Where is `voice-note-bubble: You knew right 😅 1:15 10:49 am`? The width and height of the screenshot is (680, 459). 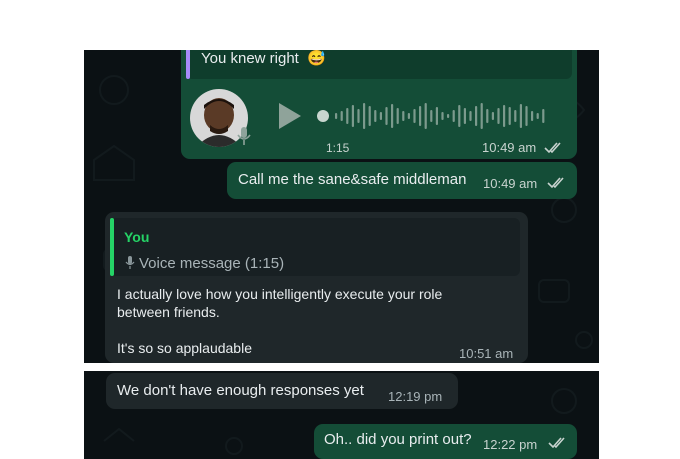 voice-note-bubble: You knew right 😅 1:15 10:49 am is located at coordinates (379, 104).